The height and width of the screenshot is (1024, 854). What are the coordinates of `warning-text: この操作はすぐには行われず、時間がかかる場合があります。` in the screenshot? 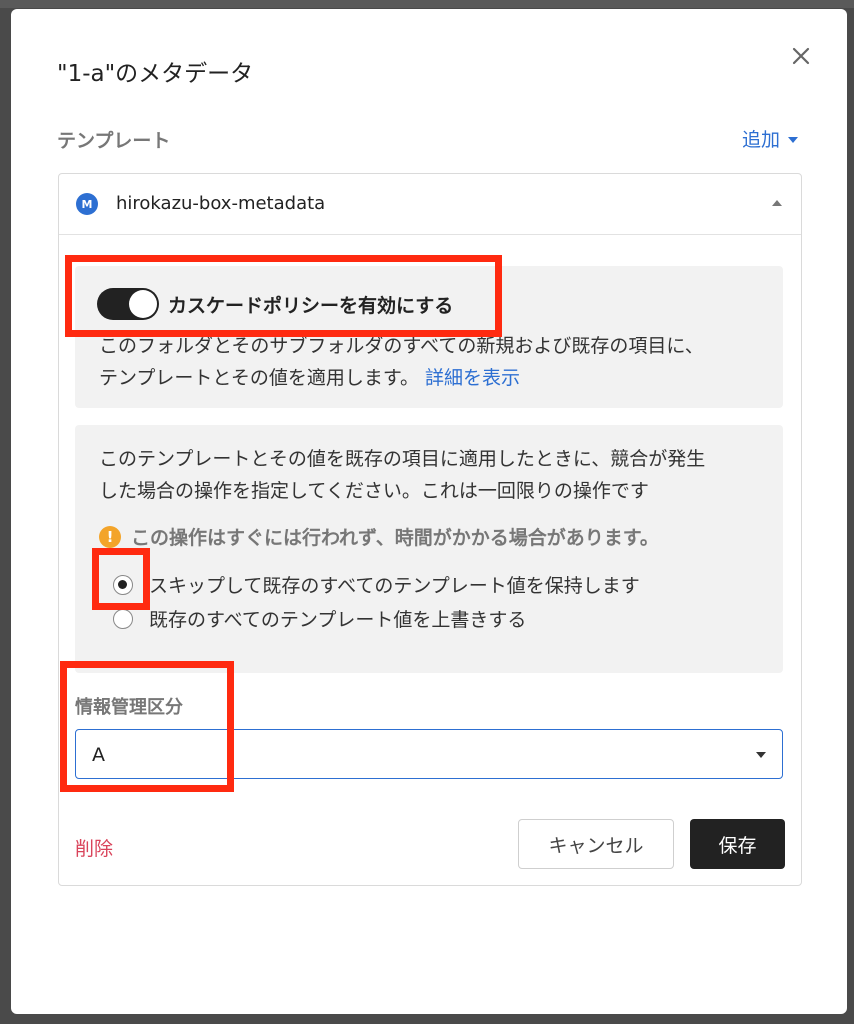 It's located at (395, 538).